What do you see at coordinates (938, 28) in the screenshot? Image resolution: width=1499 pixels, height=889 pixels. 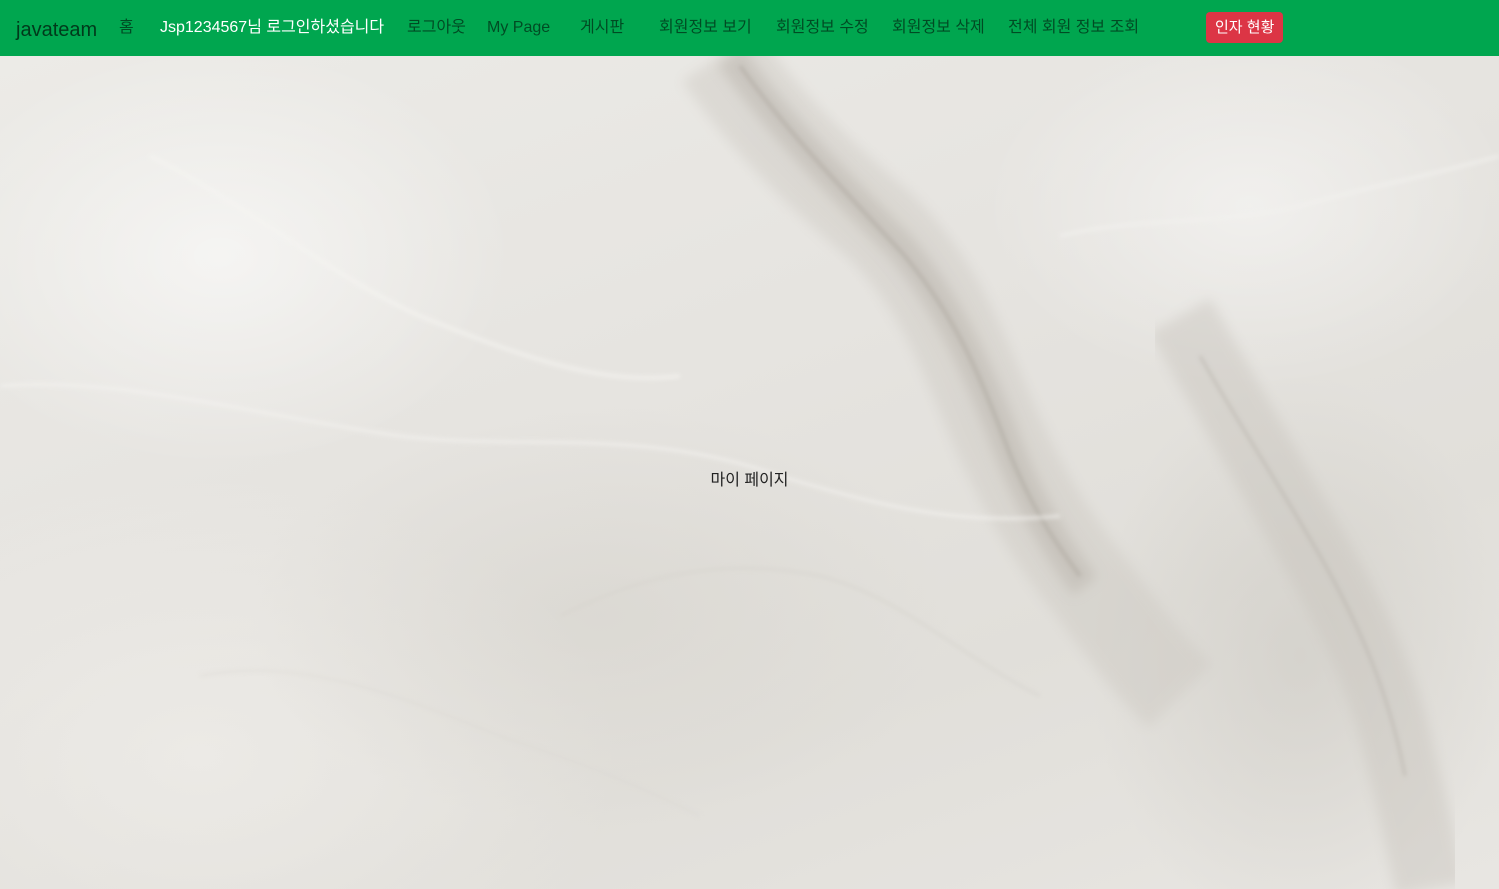 I see `nav-member-delete-link: 회원정보 삭제` at bounding box center [938, 28].